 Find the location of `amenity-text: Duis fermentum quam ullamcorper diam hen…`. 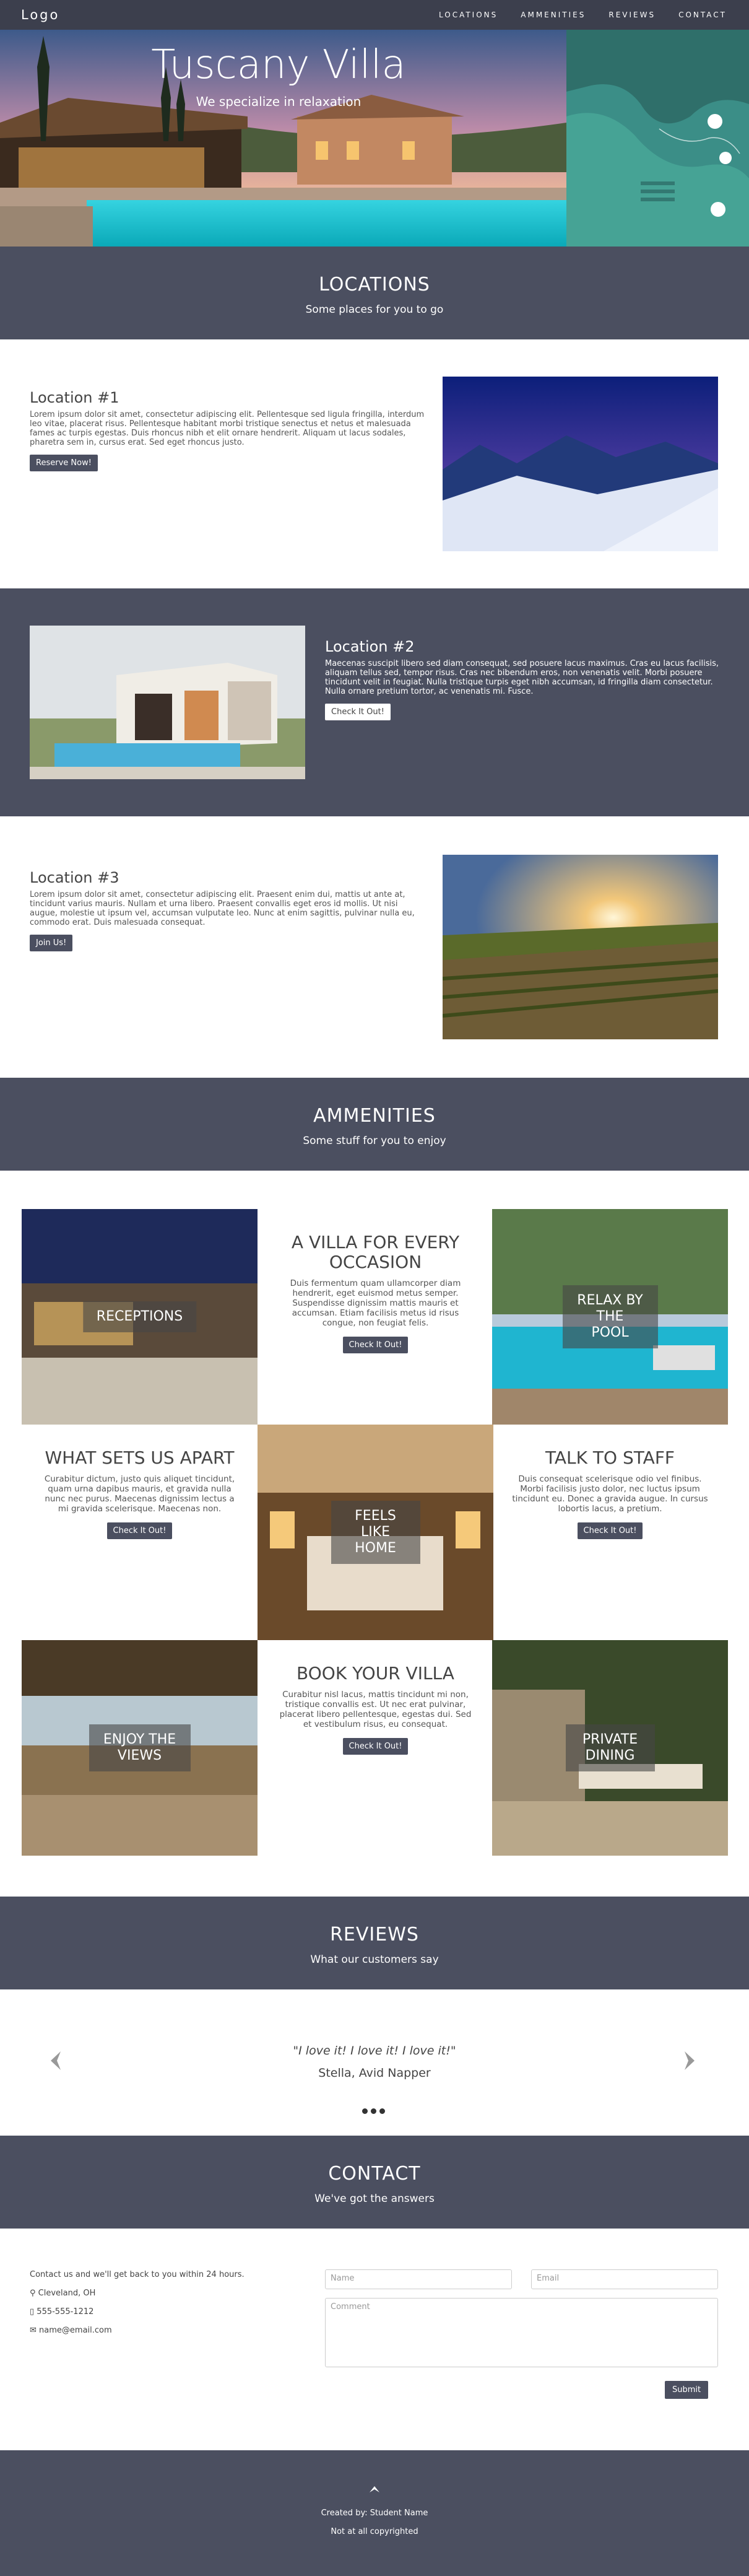

amenity-text: Duis fermentum quam ullamcorper diam hen… is located at coordinates (375, 1303).